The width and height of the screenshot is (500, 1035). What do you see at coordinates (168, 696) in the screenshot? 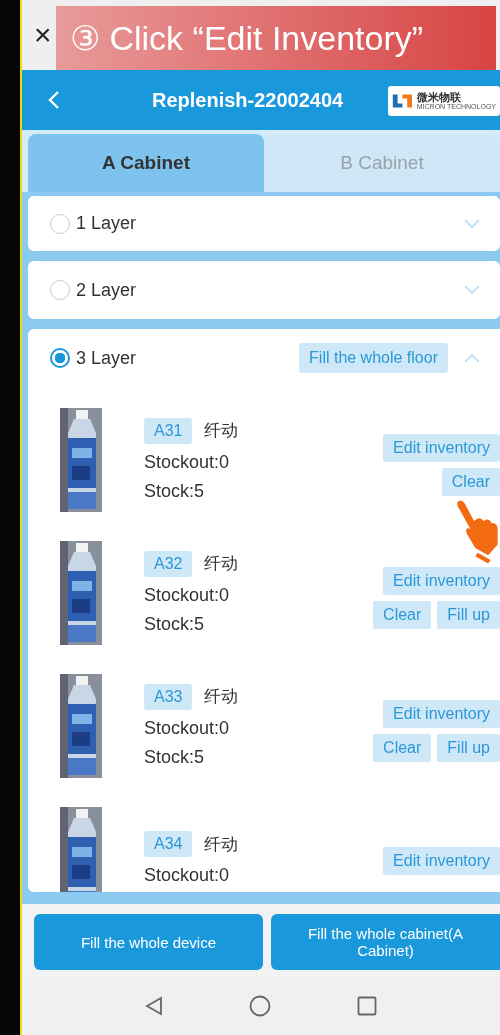
I see `slot-tag: A33` at bounding box center [168, 696].